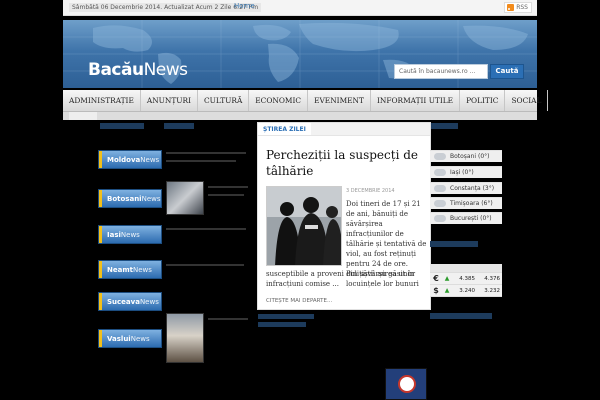 Image resolution: width=600 pixels, height=400 pixels. What do you see at coordinates (344, 129) in the screenshot?
I see `featured-flag: ȘTIREA ZILEI` at bounding box center [344, 129].